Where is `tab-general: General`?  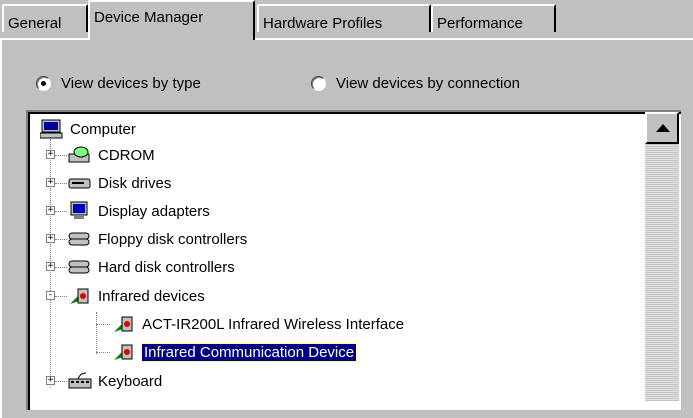
tab-general: General is located at coordinates (45, 18).